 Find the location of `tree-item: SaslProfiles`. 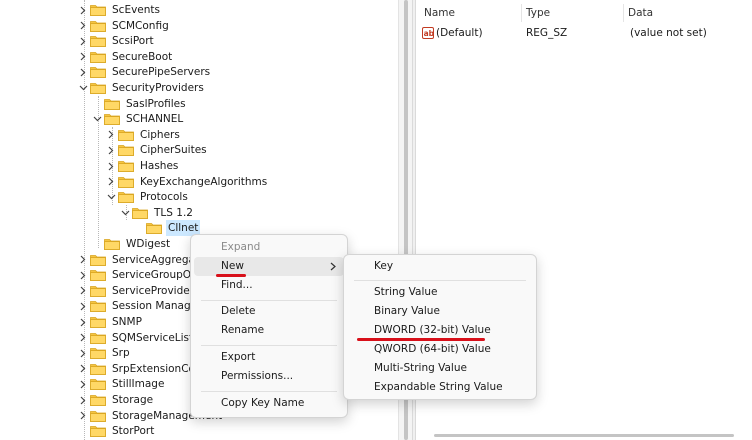

tree-item: SaslProfiles is located at coordinates (140, 104).